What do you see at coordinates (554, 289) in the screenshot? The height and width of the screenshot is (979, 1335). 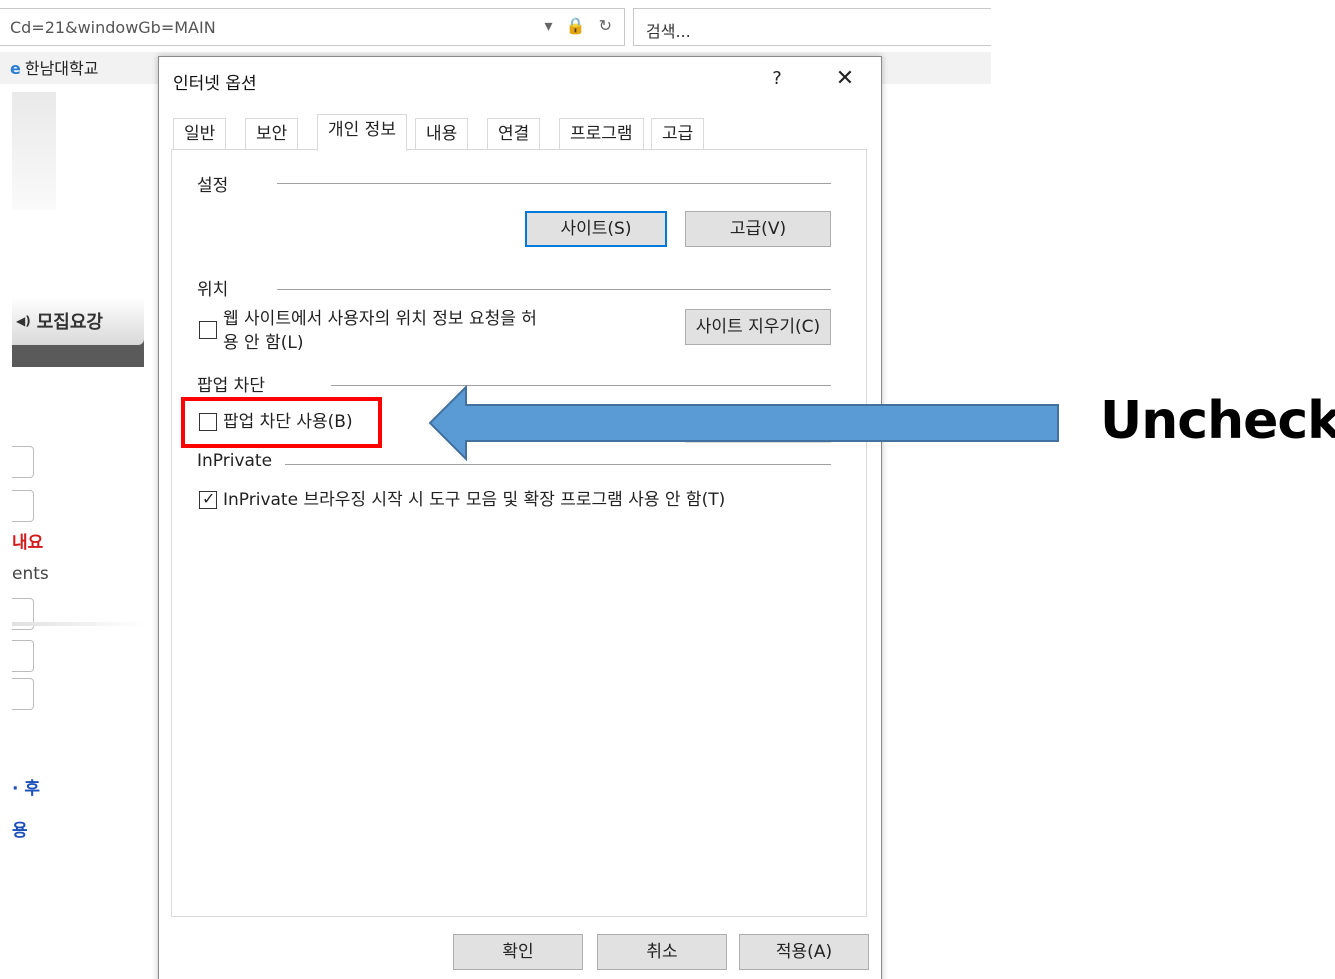 I see `location-divider` at bounding box center [554, 289].